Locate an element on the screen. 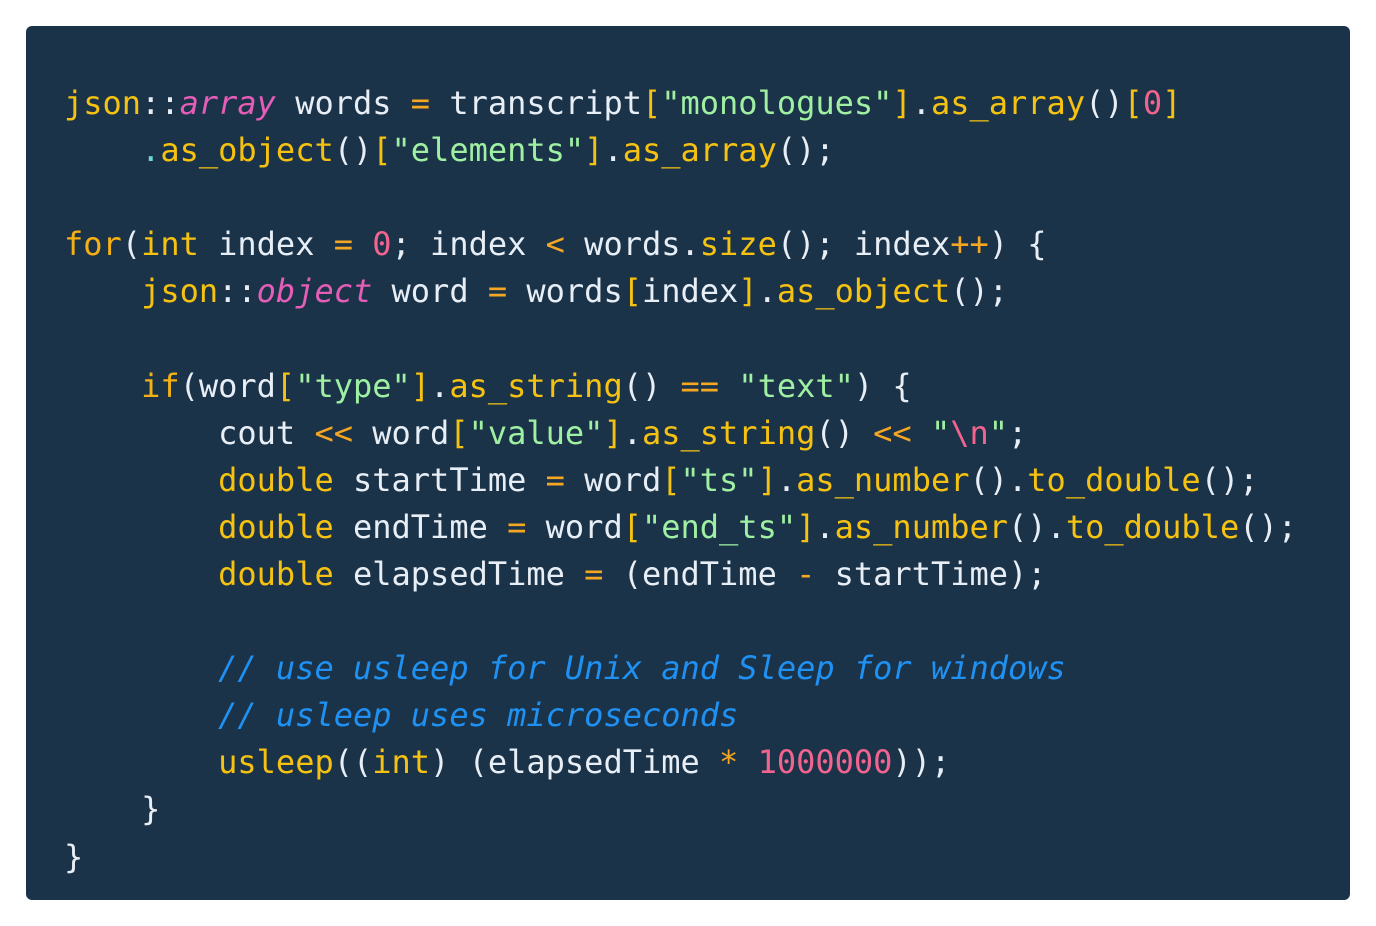 This screenshot has width=1376, height=926. code-token-typeit: array is located at coordinates (227, 103).